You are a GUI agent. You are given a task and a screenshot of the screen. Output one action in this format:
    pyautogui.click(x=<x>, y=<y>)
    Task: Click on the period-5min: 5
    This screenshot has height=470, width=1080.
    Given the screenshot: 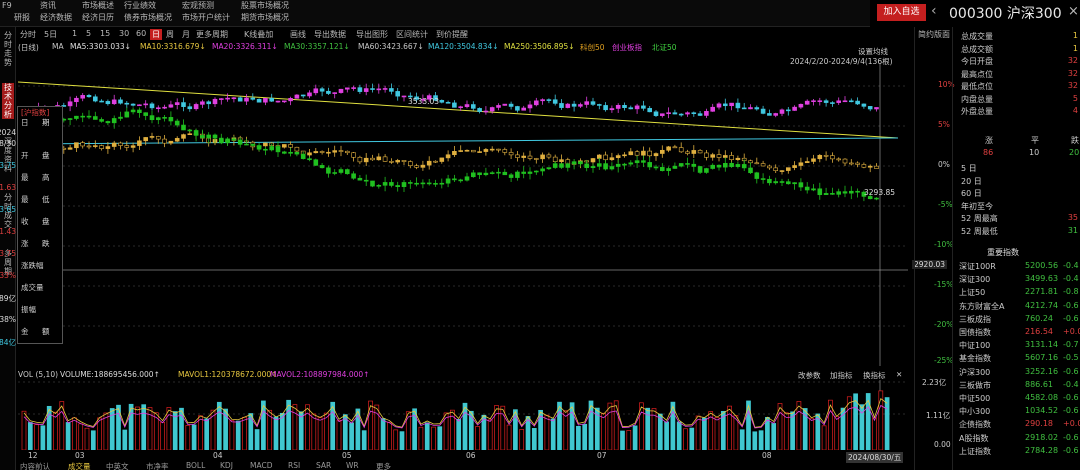 What is the action you would take?
    pyautogui.click(x=88, y=33)
    